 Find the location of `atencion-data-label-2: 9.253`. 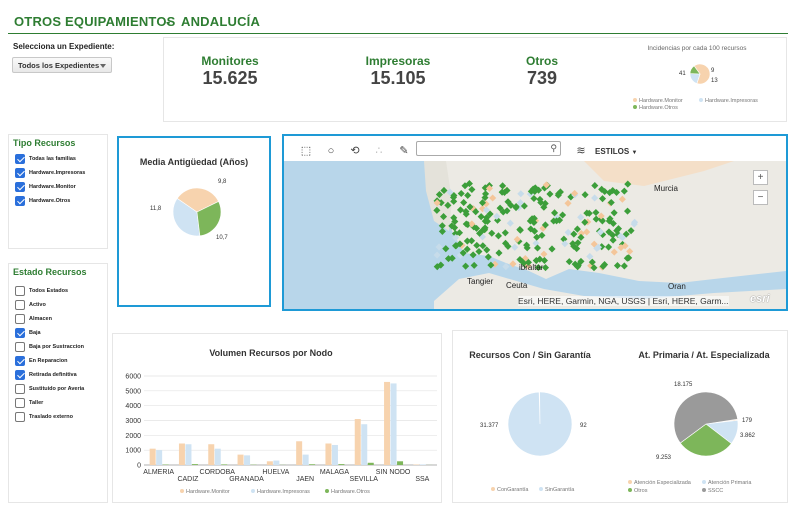

atencion-data-label-2: 9.253 is located at coordinates (664, 458).